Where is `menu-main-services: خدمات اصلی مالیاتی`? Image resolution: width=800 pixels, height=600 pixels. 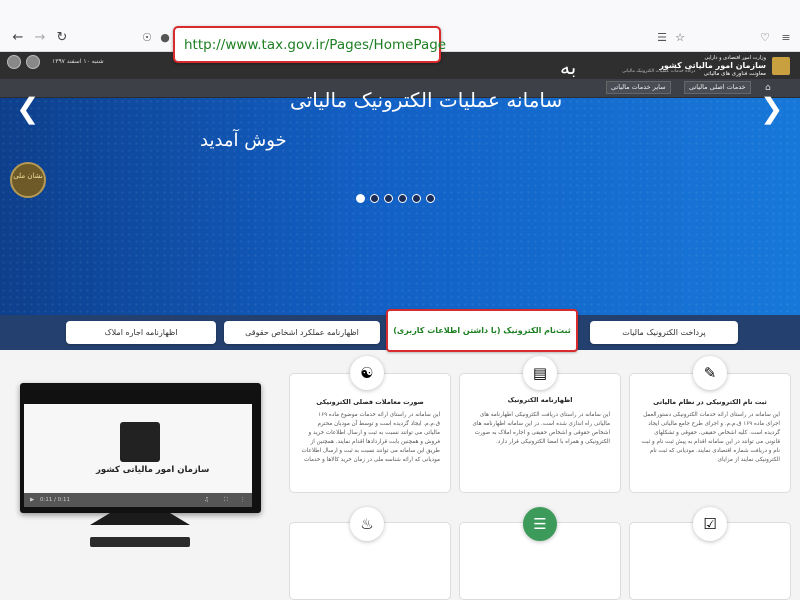
menu-main-services: خدمات اصلی مالیاتی is located at coordinates (717, 87).